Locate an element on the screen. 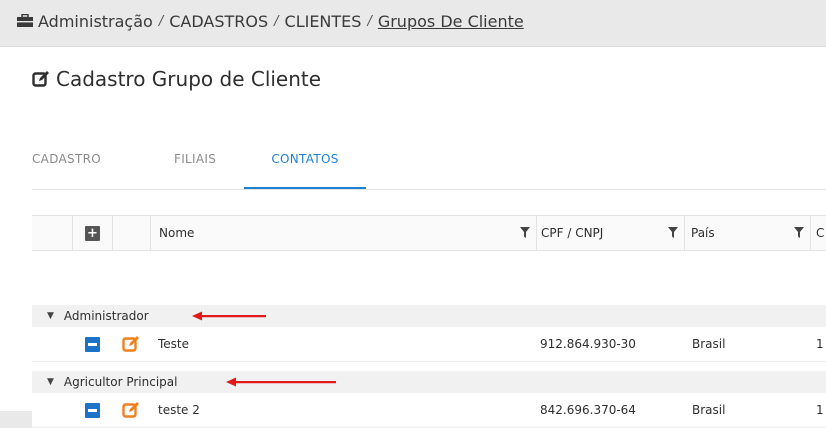 This screenshot has width=826, height=428. cell-cpf: 912.864.930-30 is located at coordinates (588, 344).